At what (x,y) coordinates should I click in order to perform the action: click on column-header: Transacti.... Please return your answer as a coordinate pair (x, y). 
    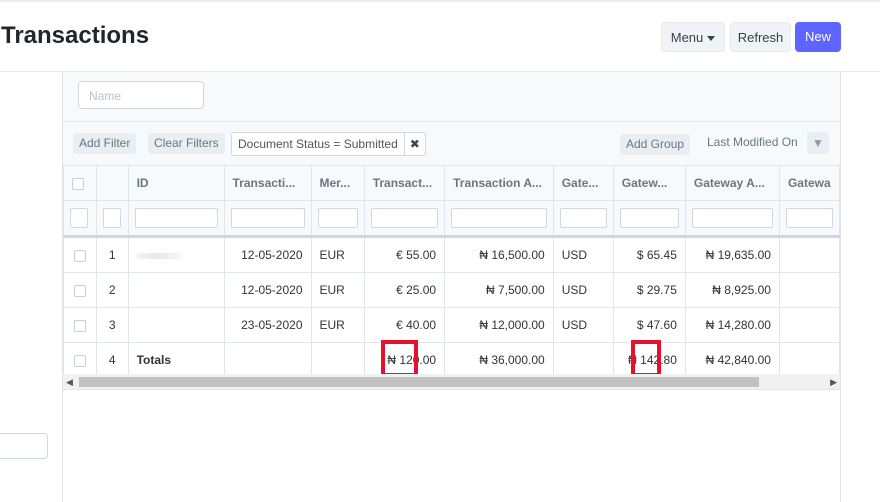
    Looking at the image, I should click on (267, 183).